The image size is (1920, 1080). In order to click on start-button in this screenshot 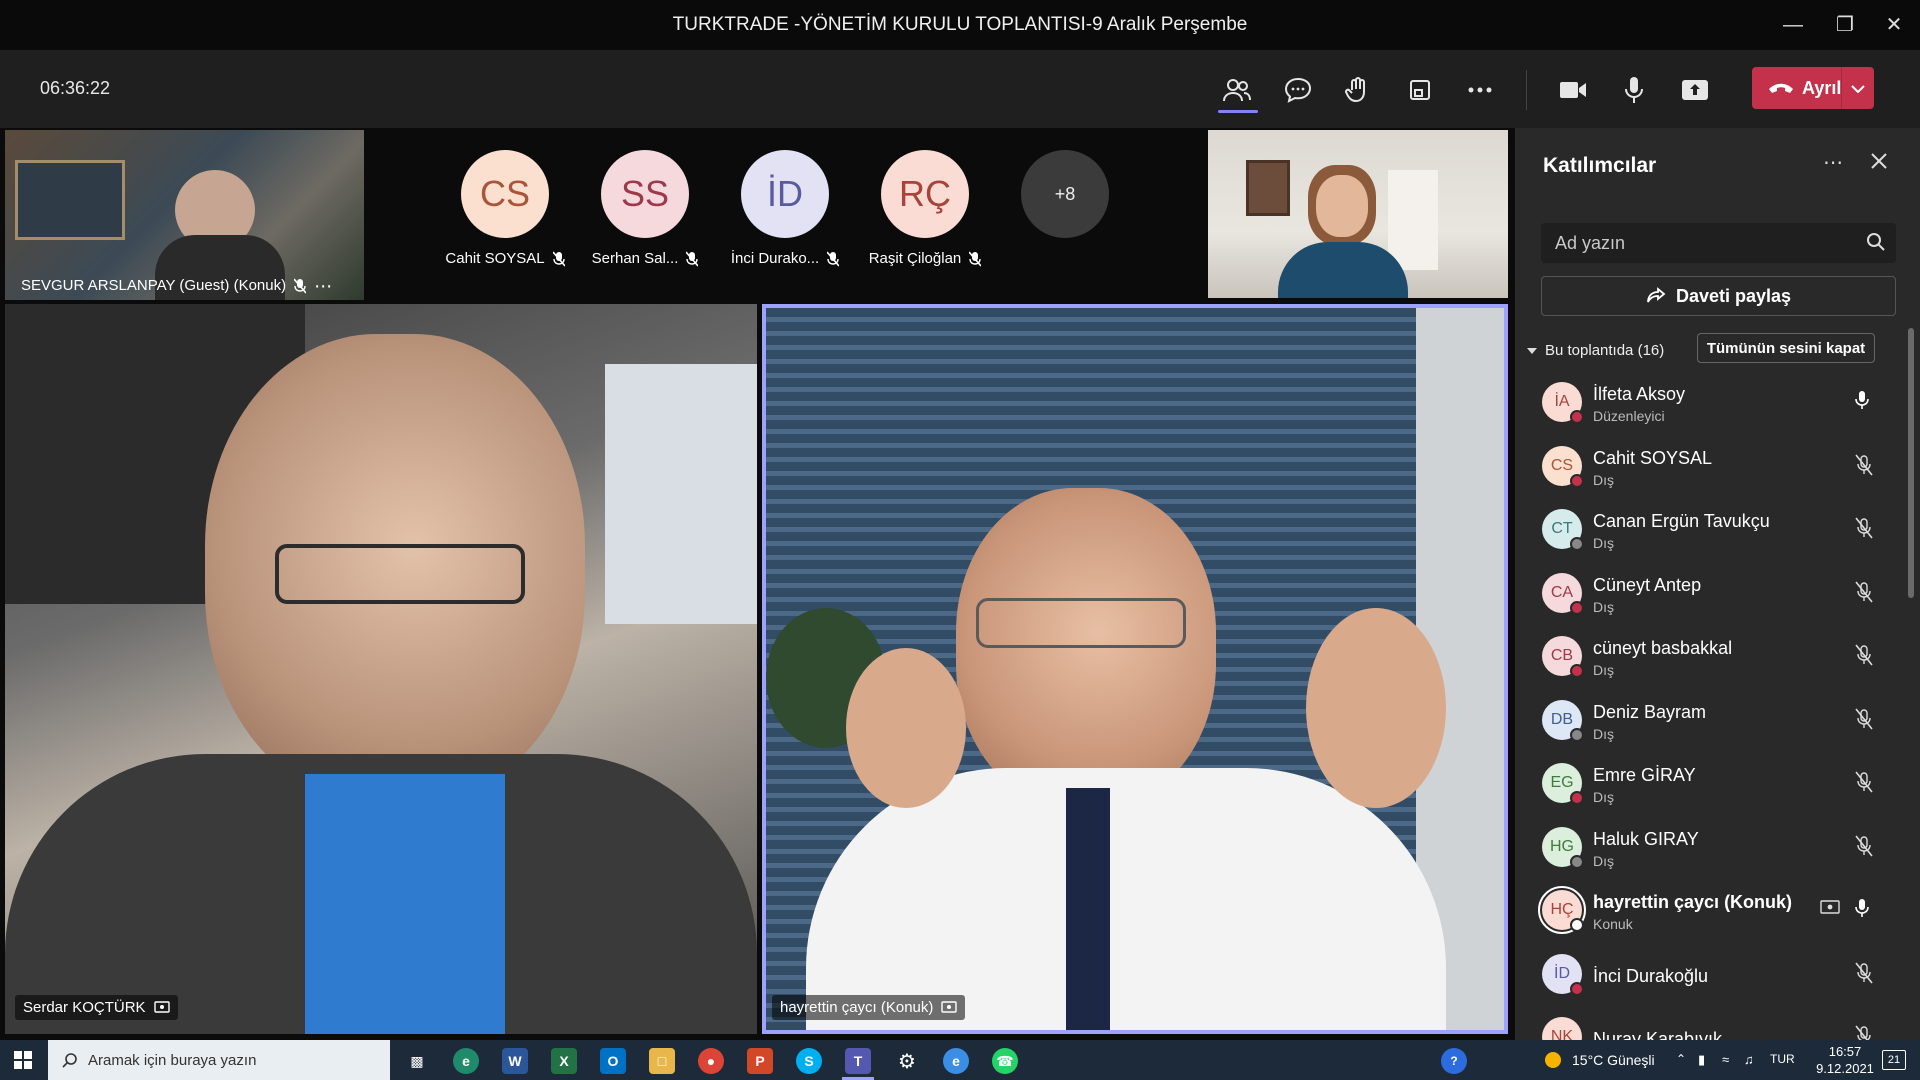, I will do `click(23, 1062)`.